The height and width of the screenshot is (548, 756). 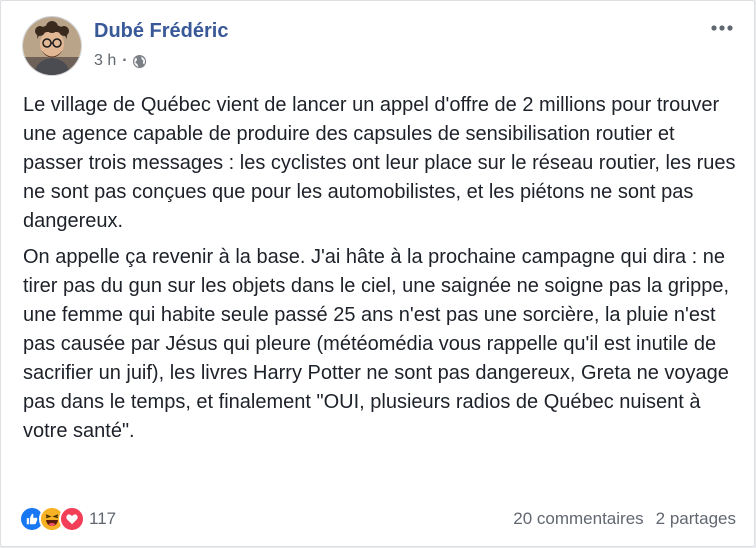 I want to click on author-avatar, so click(x=52, y=46).